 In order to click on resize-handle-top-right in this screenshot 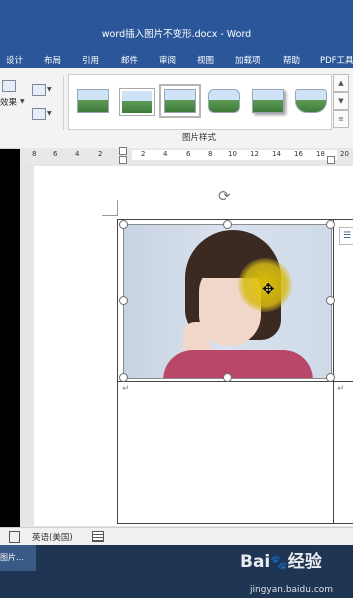, I will do `click(330, 224)`.